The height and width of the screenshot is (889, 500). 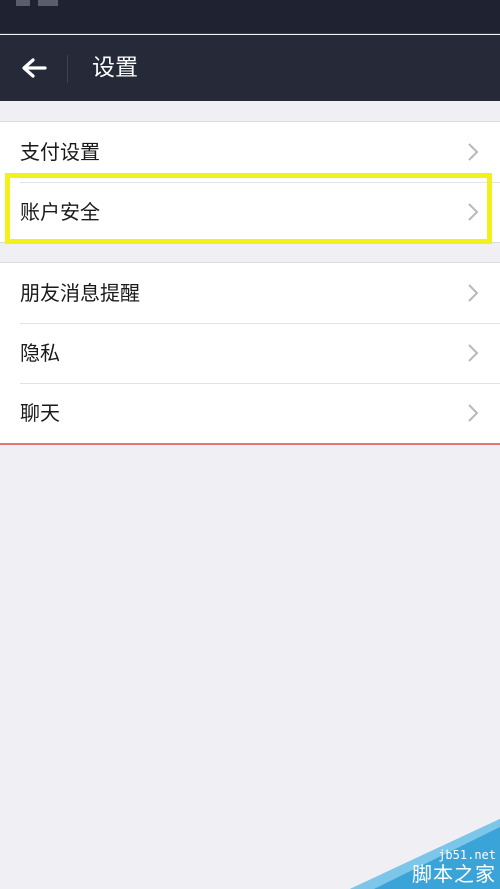 I want to click on settings-item-chat: 聊天, so click(x=250, y=413).